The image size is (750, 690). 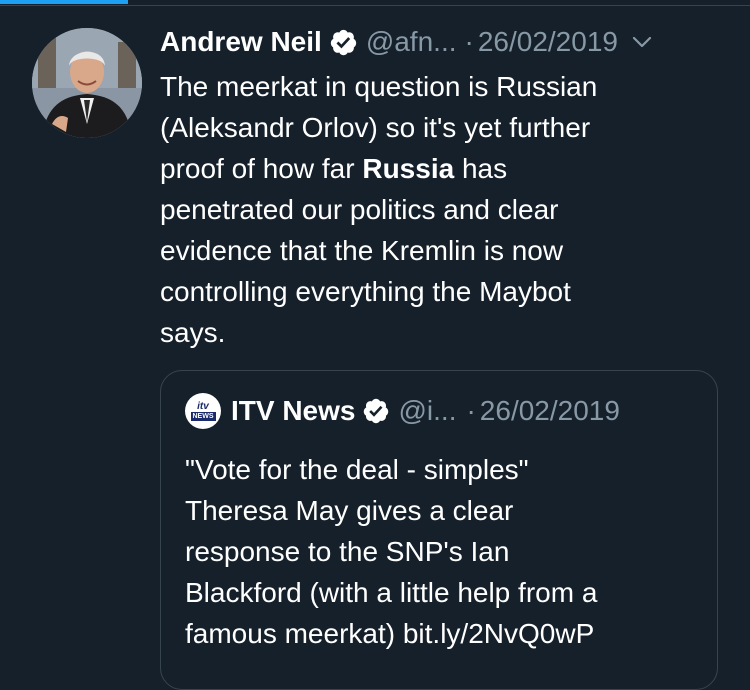 I want to click on tweet-text-segment: proof of how far, so click(x=261, y=168).